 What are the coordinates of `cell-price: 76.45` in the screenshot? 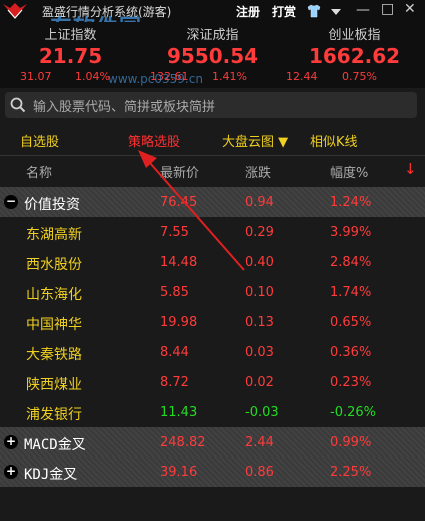 It's located at (179, 202).